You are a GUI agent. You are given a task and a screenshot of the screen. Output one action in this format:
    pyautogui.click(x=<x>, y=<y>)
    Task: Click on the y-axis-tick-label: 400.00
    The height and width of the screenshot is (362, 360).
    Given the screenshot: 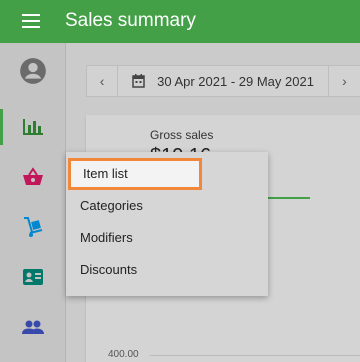 What is the action you would take?
    pyautogui.click(x=123, y=354)
    